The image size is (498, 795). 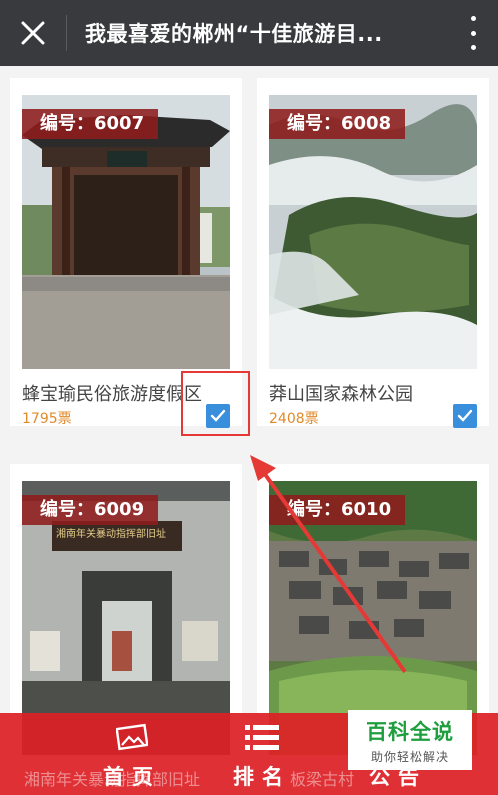 What do you see at coordinates (410, 731) in the screenshot?
I see `watermark-title: 百科全说` at bounding box center [410, 731].